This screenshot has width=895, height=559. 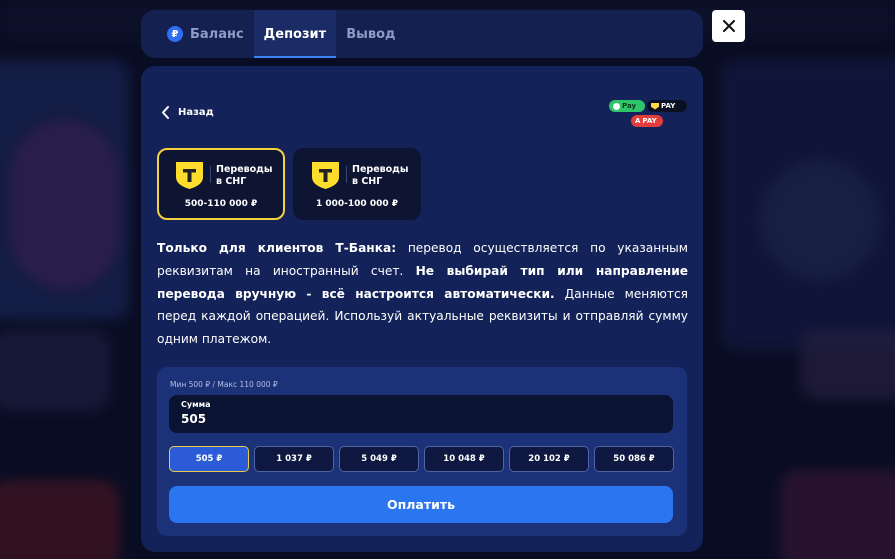 I want to click on back-button: Назад, so click(x=187, y=112).